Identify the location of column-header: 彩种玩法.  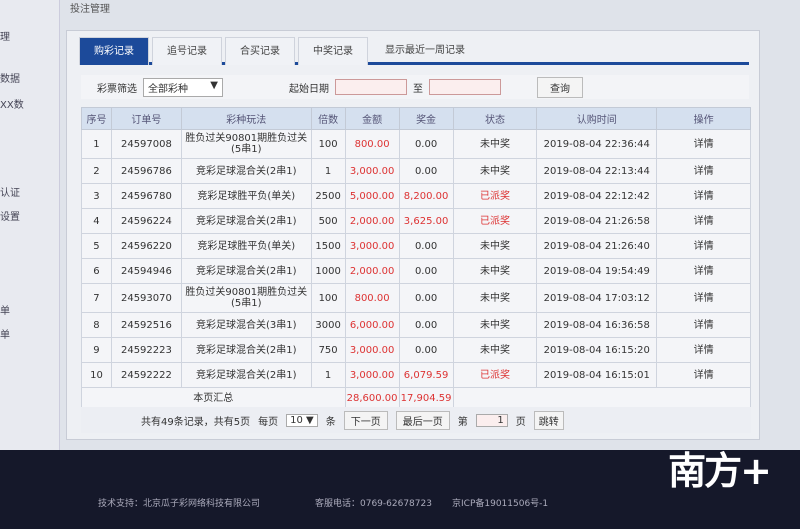
(246, 118).